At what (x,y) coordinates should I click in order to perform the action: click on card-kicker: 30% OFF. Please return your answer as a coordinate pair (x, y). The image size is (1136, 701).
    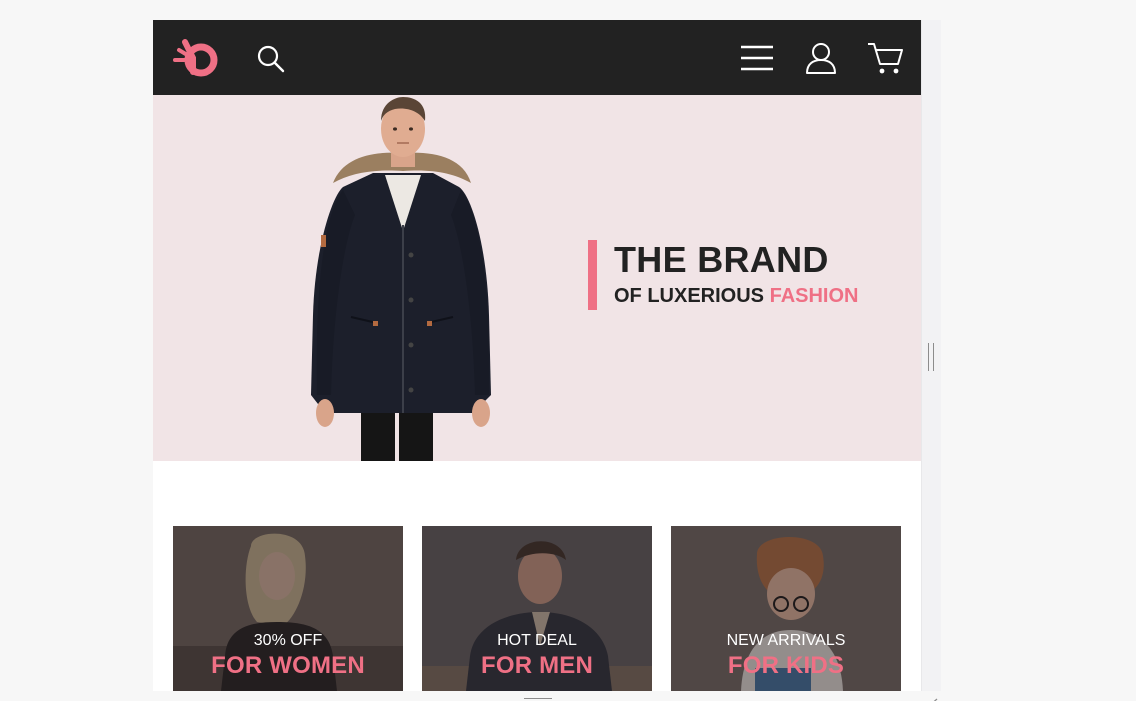
    Looking at the image, I should click on (288, 640).